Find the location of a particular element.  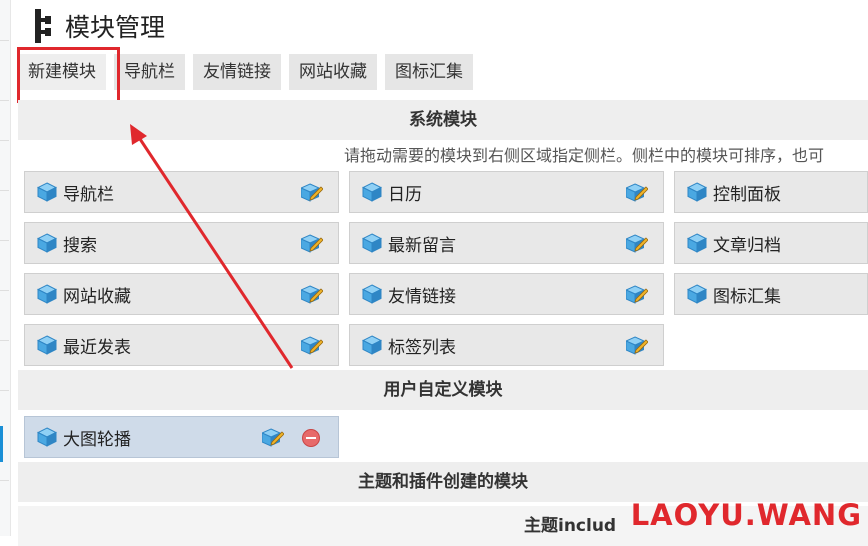

module-system-item: 友情链接 is located at coordinates (506, 294).